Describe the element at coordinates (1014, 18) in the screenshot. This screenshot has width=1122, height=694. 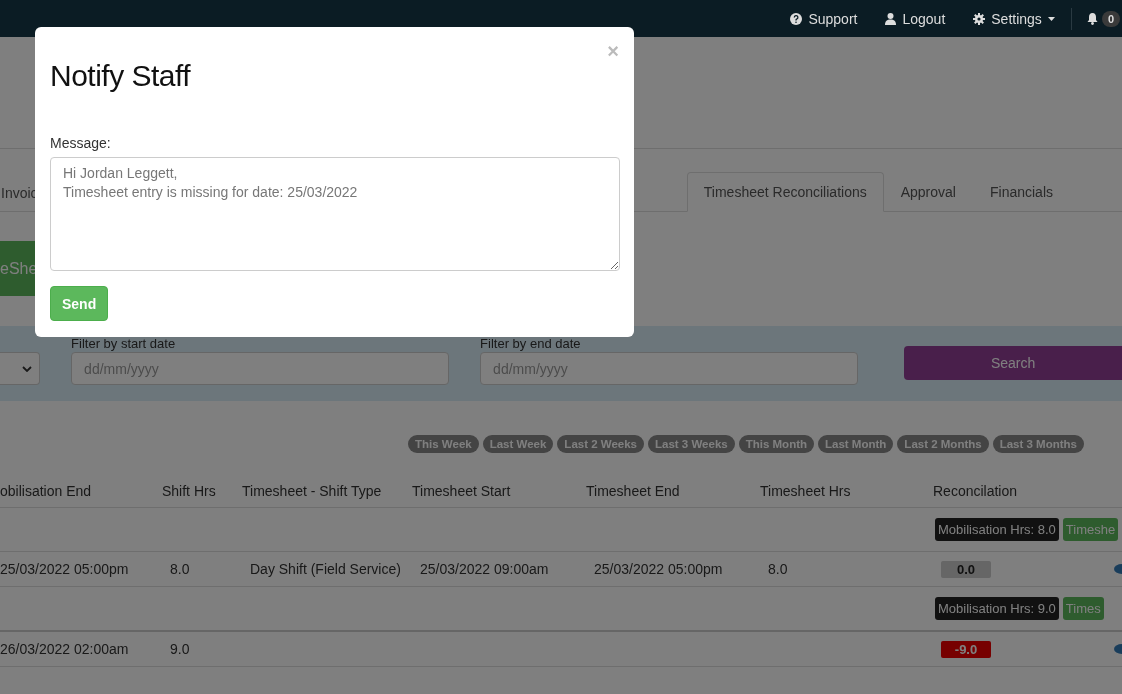
I see `nav-link: Settings` at that location.